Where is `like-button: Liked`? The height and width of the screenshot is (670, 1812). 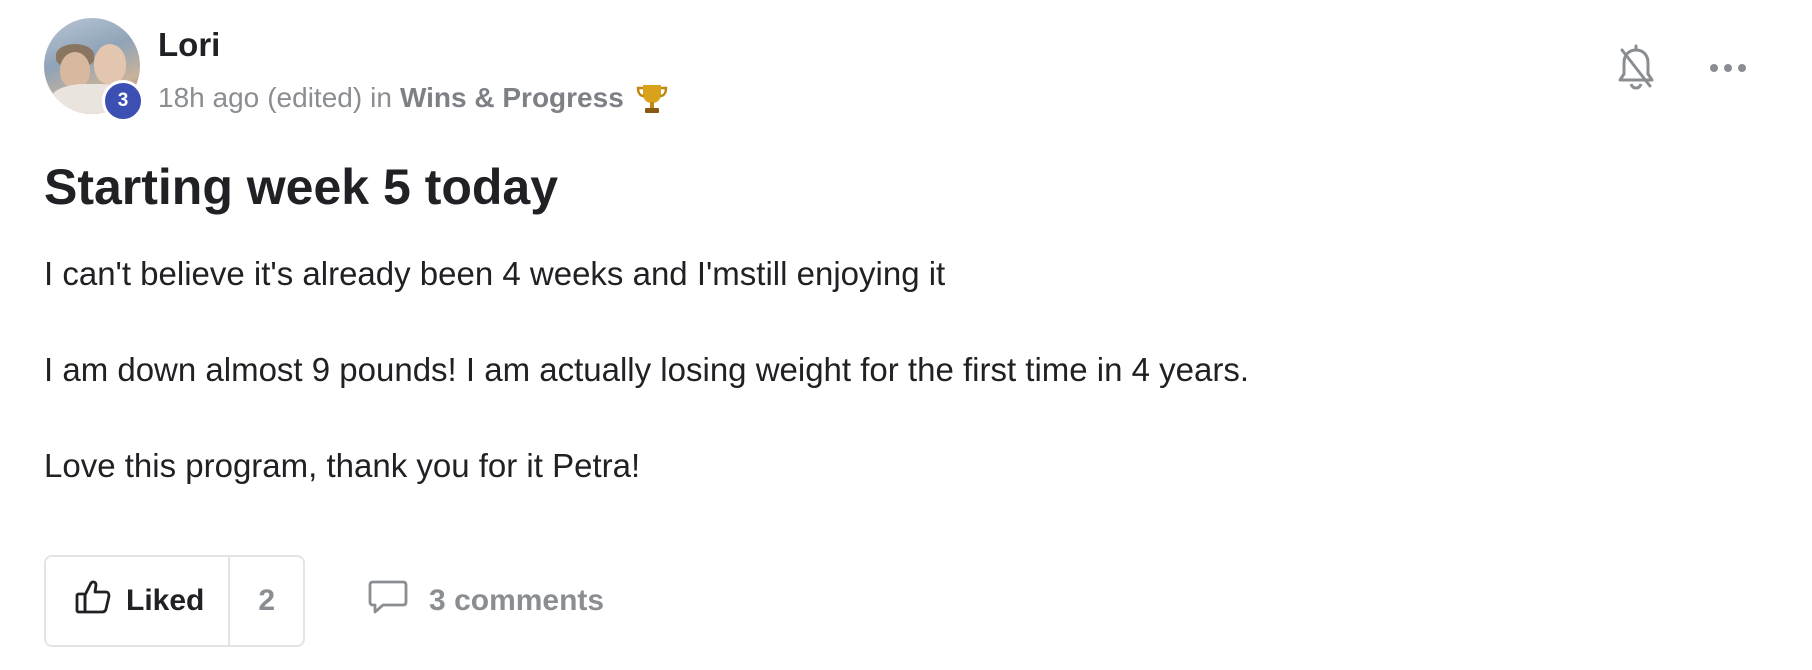
like-button: Liked is located at coordinates (137, 601).